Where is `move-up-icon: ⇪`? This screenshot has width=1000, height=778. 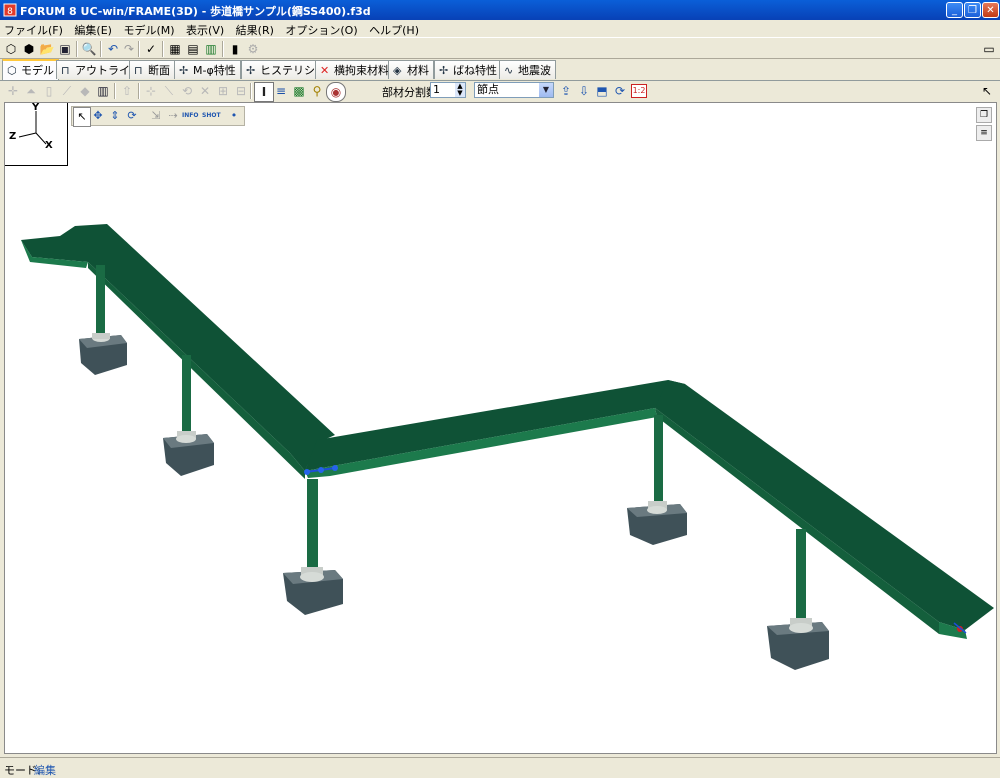 move-up-icon: ⇪ is located at coordinates (566, 91).